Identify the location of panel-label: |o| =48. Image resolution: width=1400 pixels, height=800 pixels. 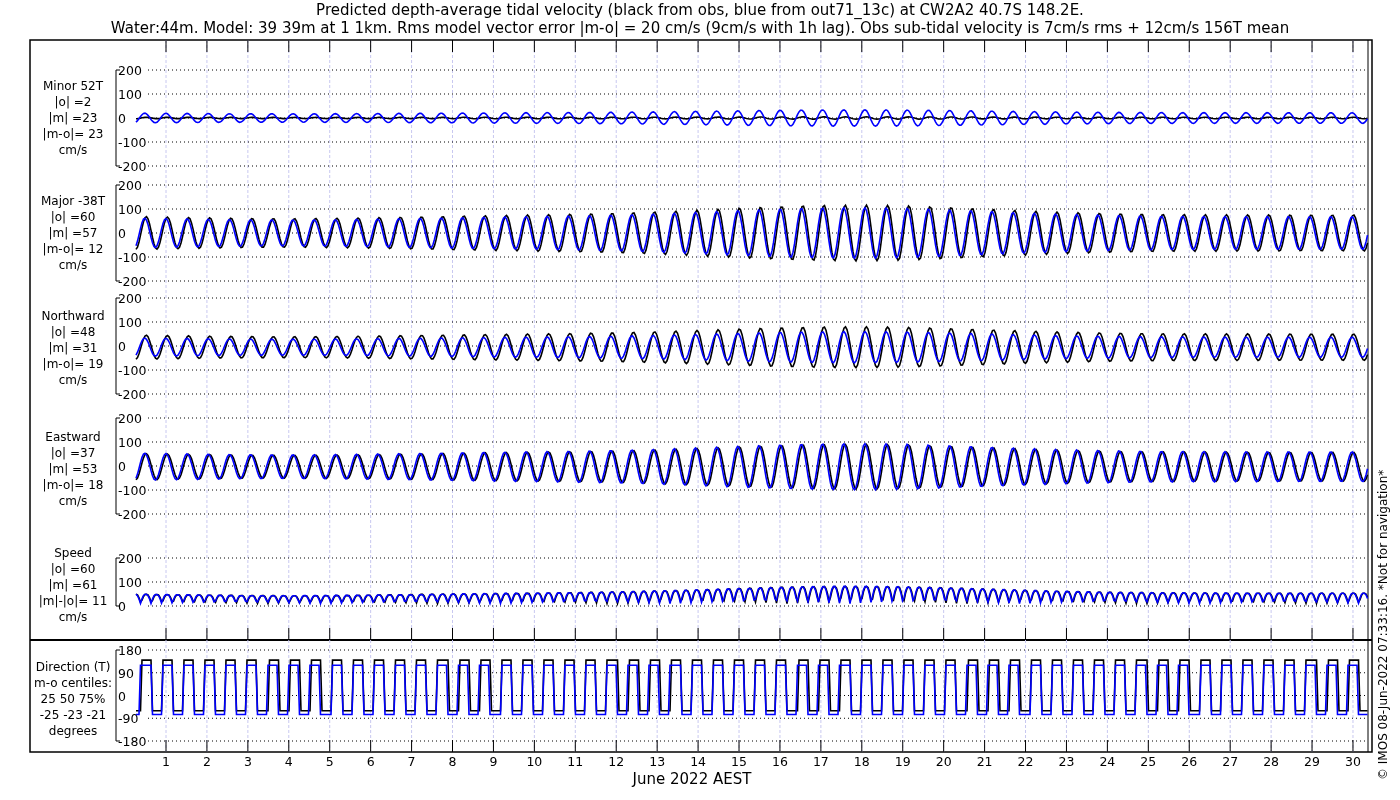
(73, 332).